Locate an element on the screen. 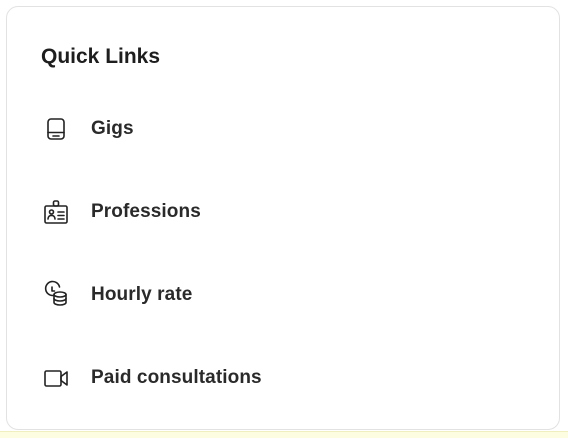 Image resolution: width=568 pixels, height=438 pixels. id-badge-icon is located at coordinates (56, 212).